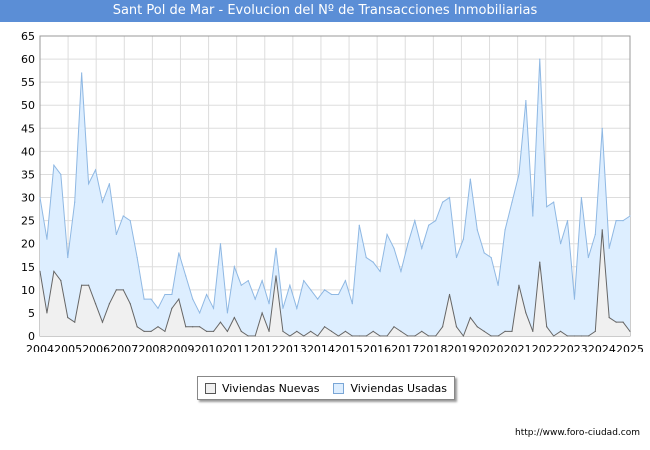 The image size is (650, 450). Describe the element at coordinates (349, 347) in the screenshot. I see `x-tick-label: 2015` at that location.